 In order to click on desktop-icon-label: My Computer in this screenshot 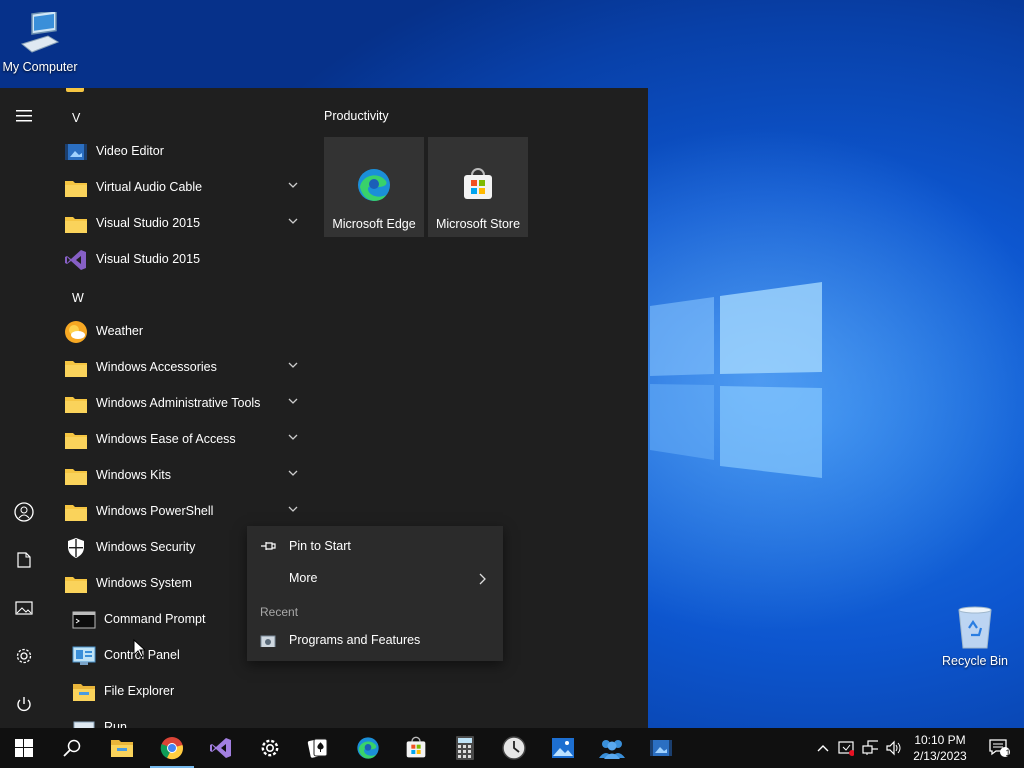, I will do `click(40, 67)`.